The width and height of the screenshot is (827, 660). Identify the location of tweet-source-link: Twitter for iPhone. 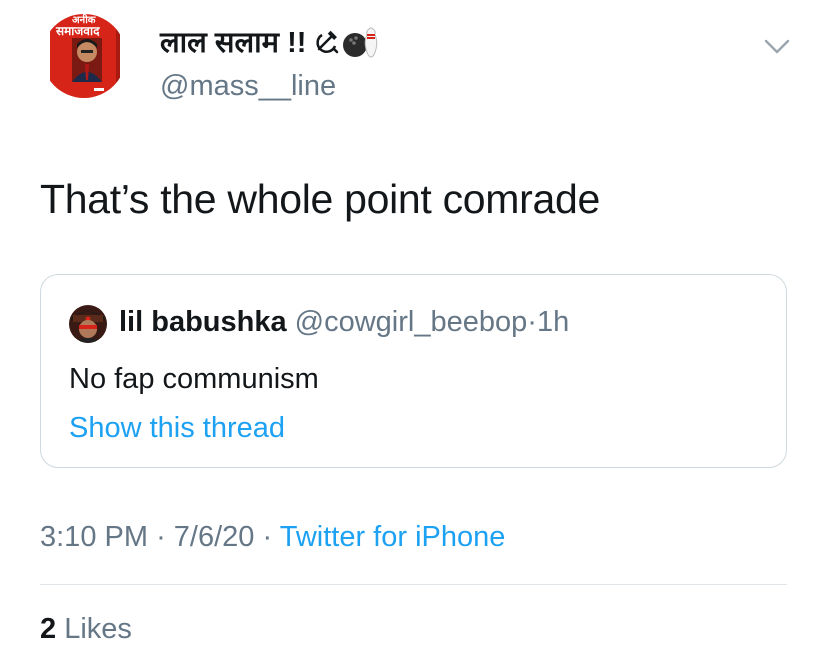
(393, 537).